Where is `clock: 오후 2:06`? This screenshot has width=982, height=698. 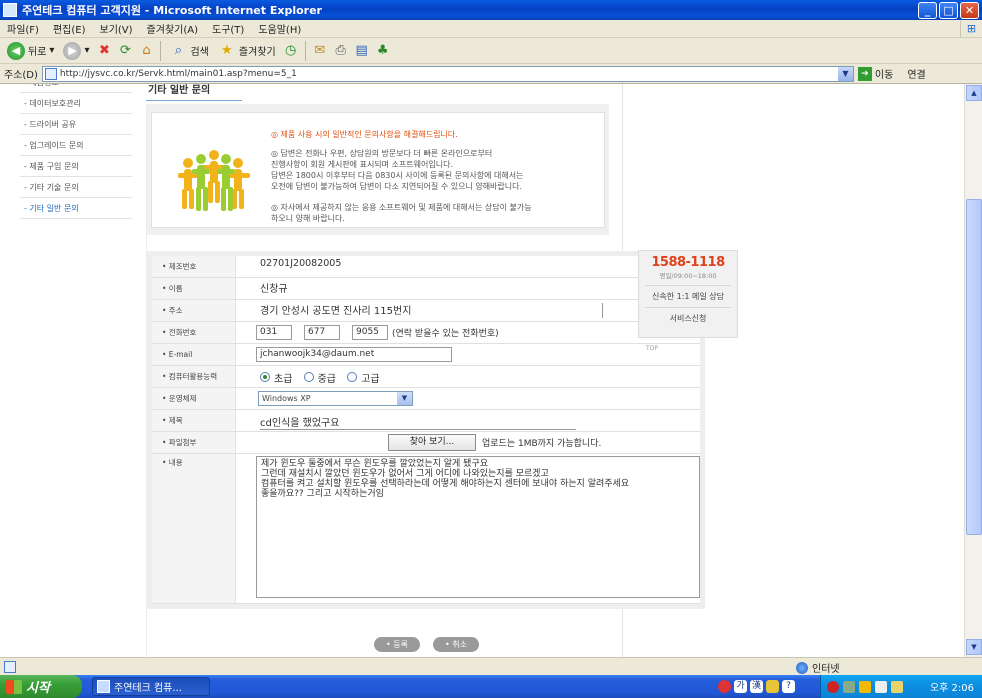 clock: 오후 2:06 is located at coordinates (952, 686).